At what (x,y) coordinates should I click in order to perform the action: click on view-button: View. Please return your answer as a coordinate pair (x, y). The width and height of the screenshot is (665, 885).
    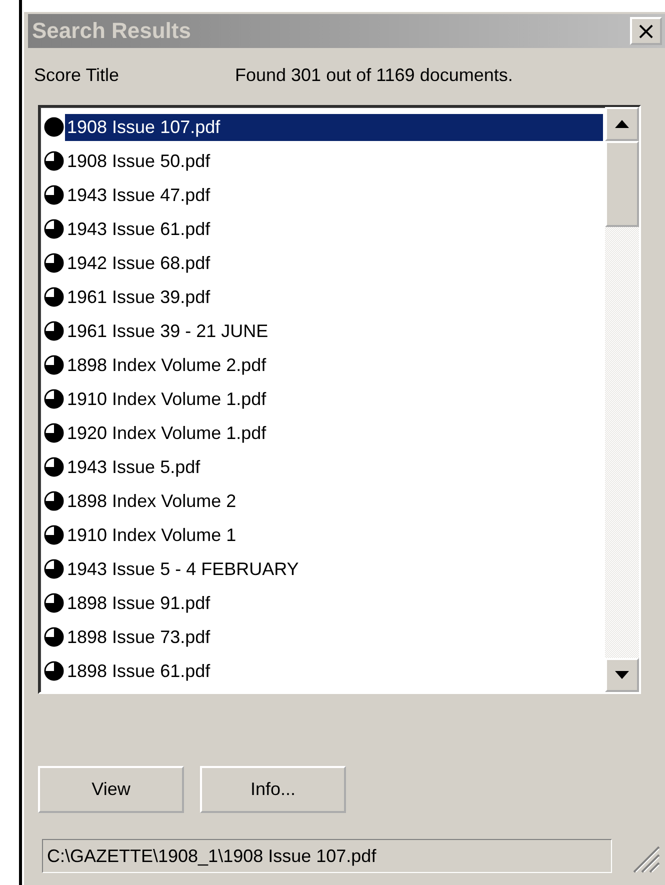
    Looking at the image, I should click on (111, 789).